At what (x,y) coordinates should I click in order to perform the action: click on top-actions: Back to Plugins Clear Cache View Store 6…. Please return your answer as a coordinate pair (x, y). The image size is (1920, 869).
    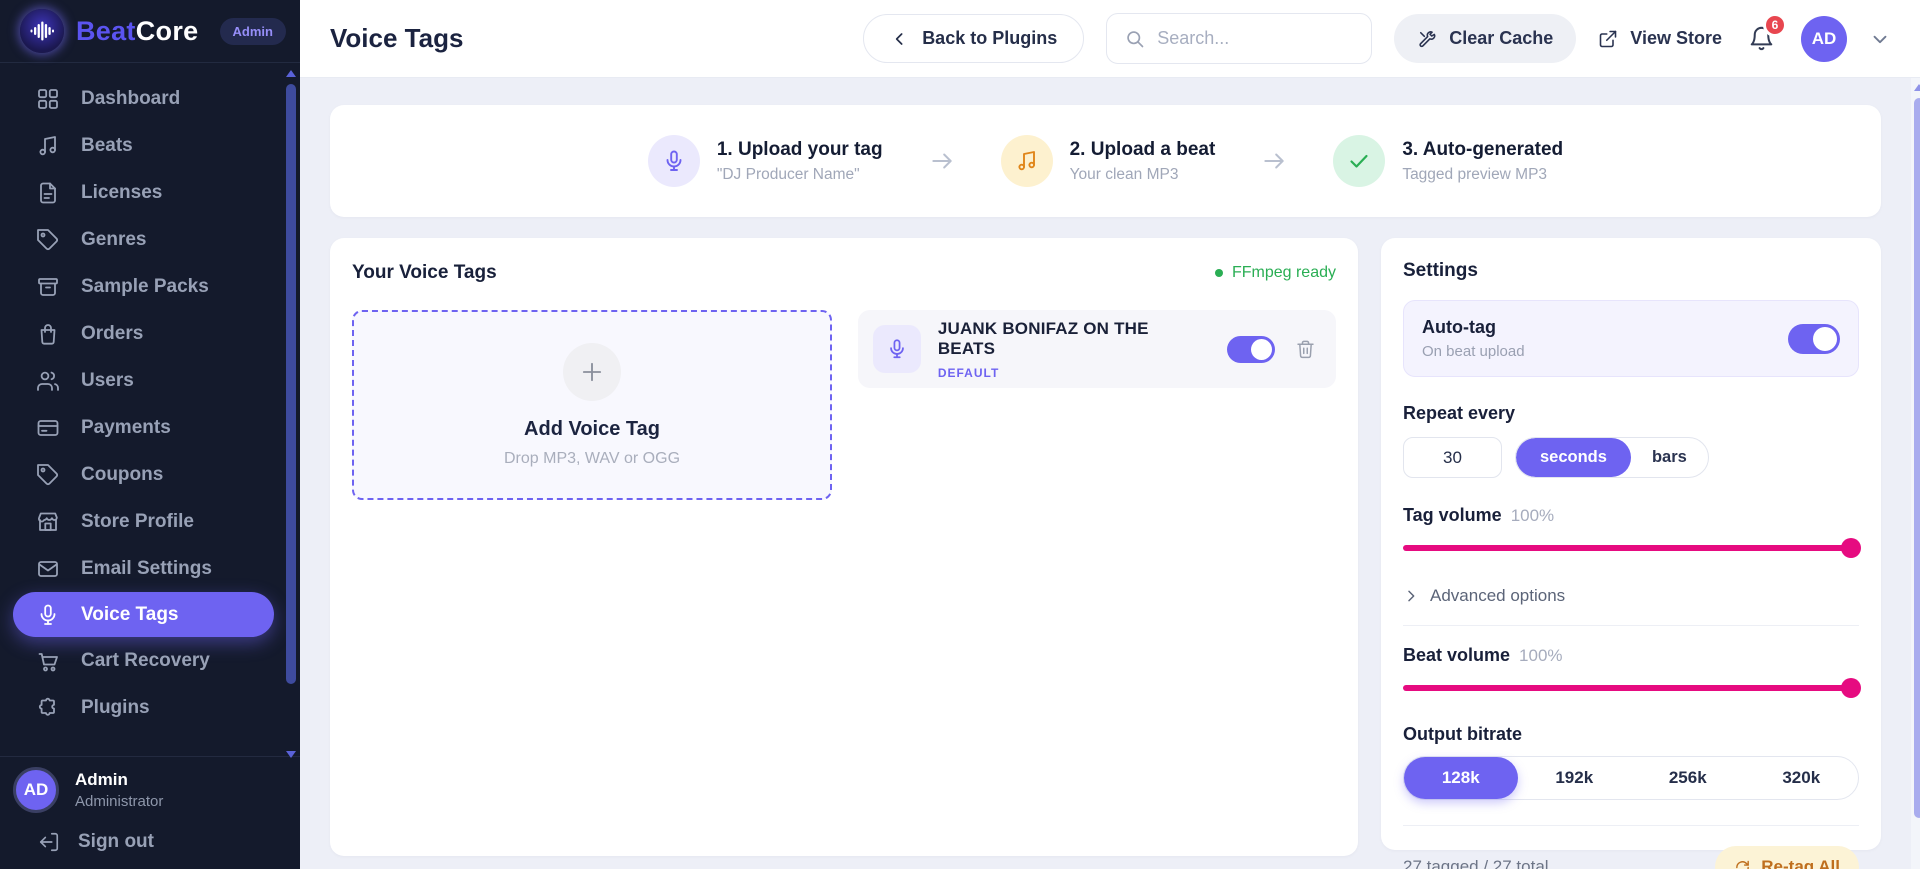
    Looking at the image, I should click on (1377, 38).